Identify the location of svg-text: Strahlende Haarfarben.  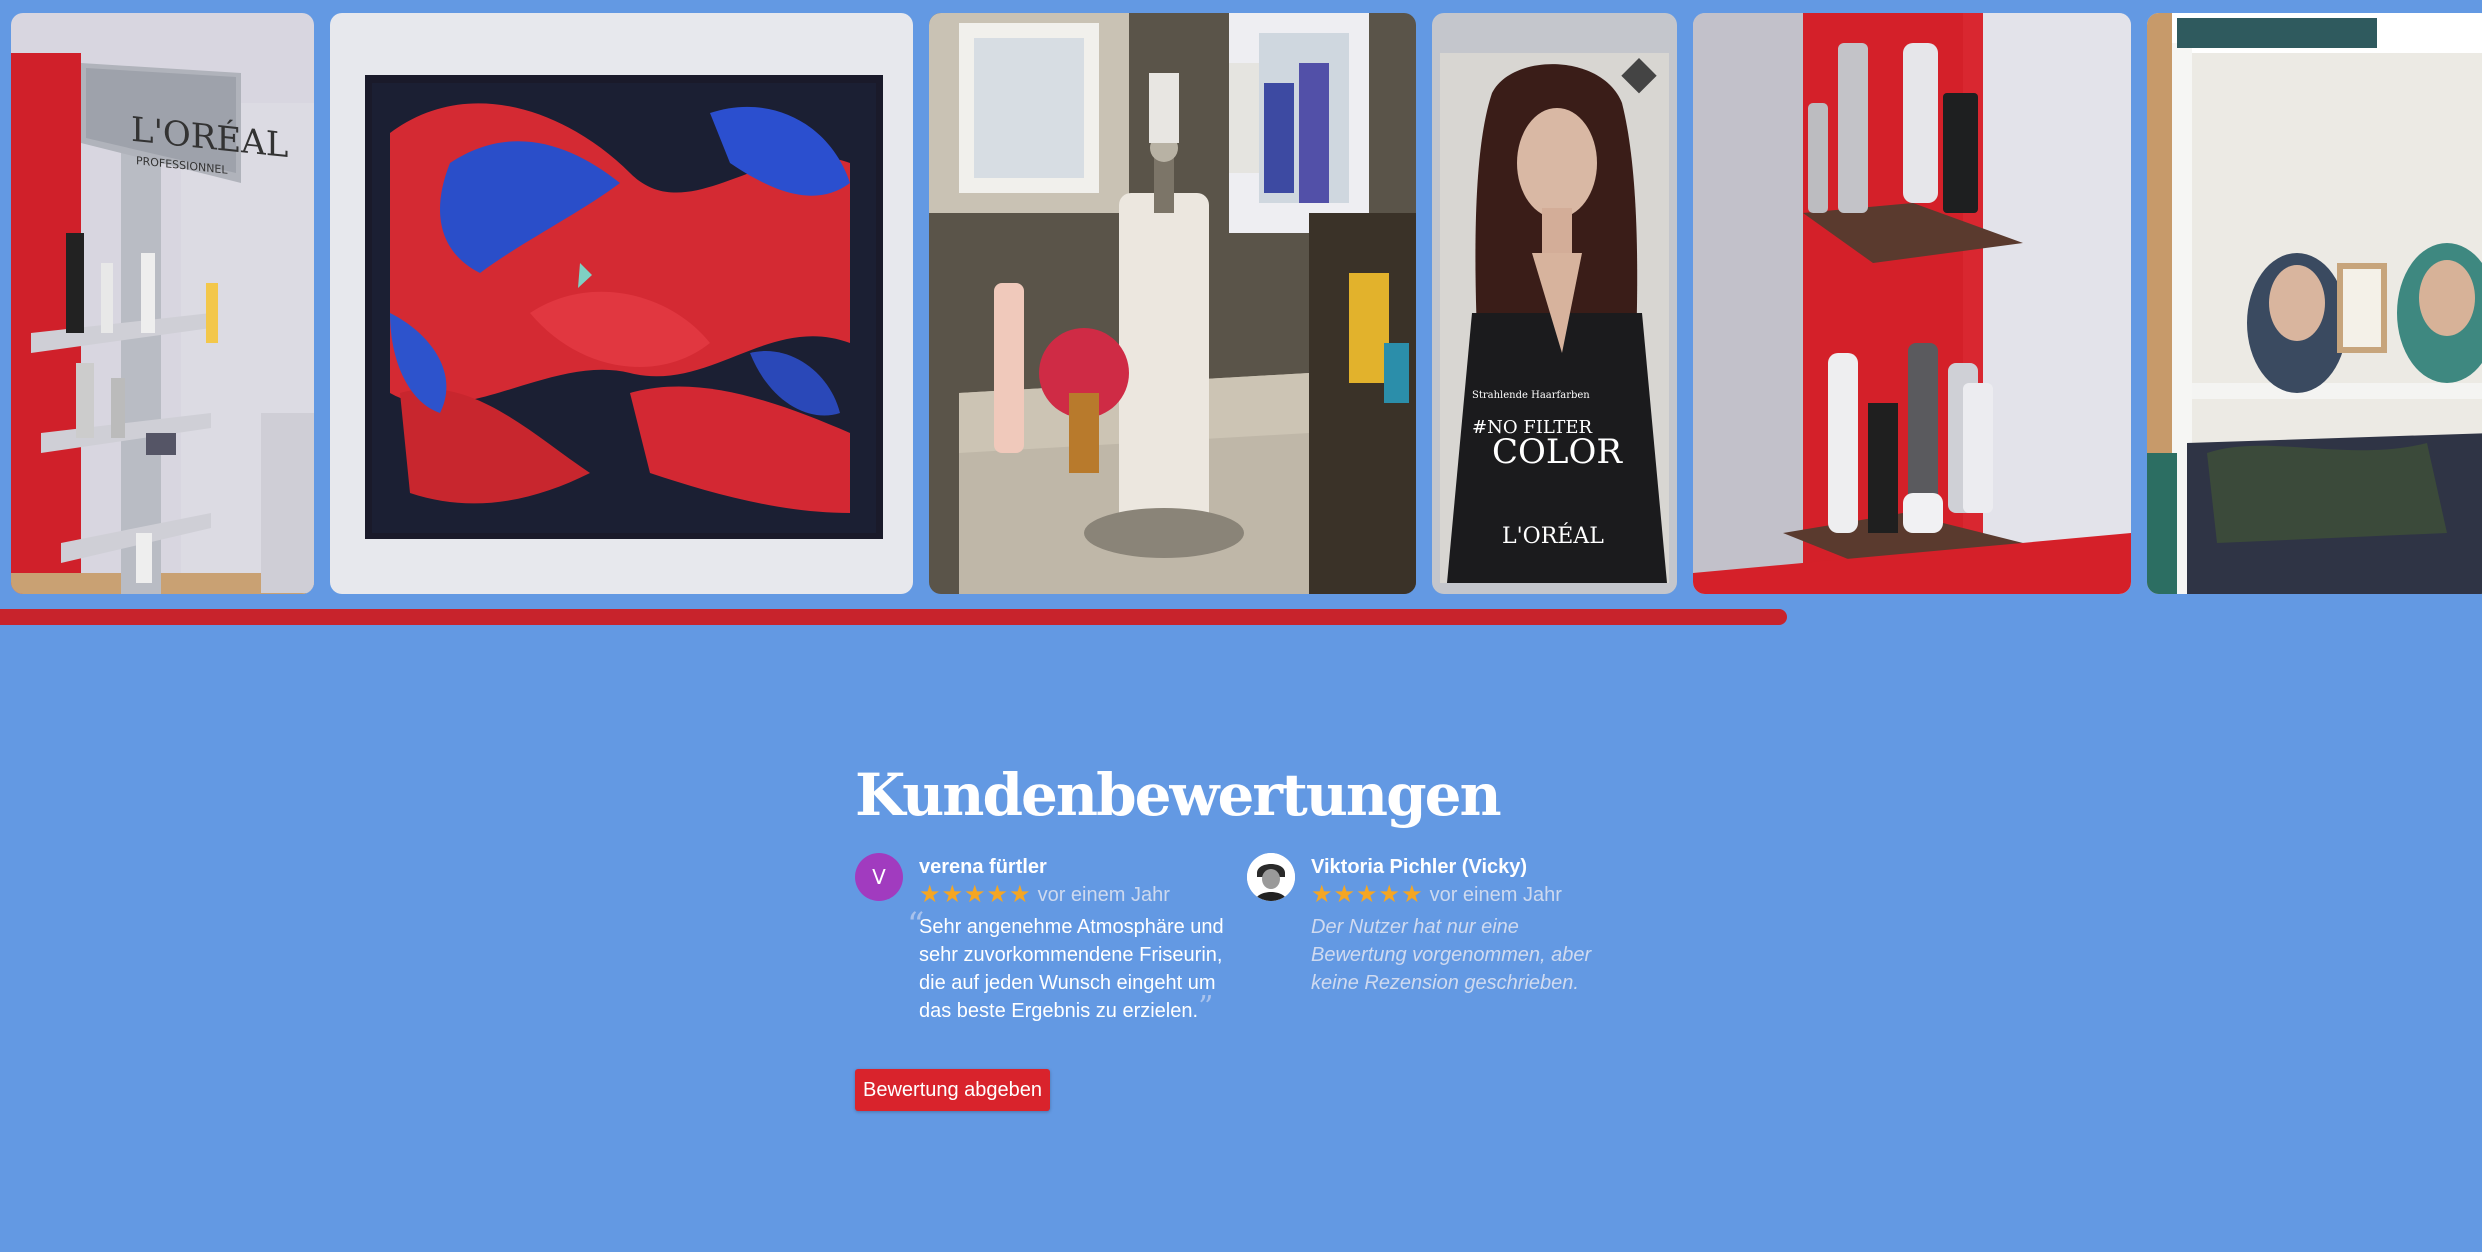
(1531, 395).